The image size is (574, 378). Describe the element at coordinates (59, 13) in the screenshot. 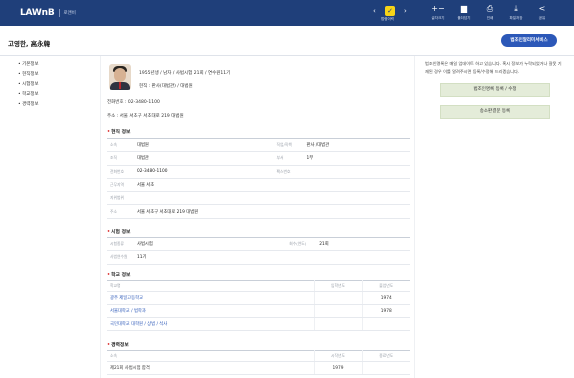

I see `logo-divider` at that location.